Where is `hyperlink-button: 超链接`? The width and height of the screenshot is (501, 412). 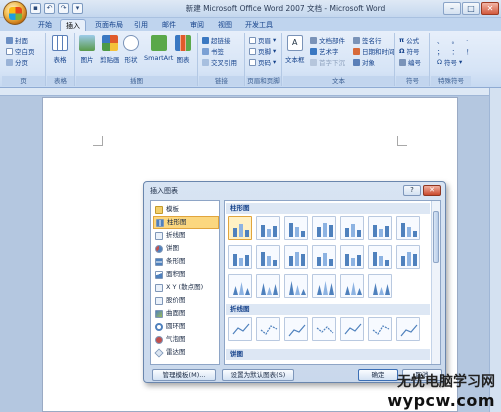 hyperlink-button: 超链接 is located at coordinates (216, 40).